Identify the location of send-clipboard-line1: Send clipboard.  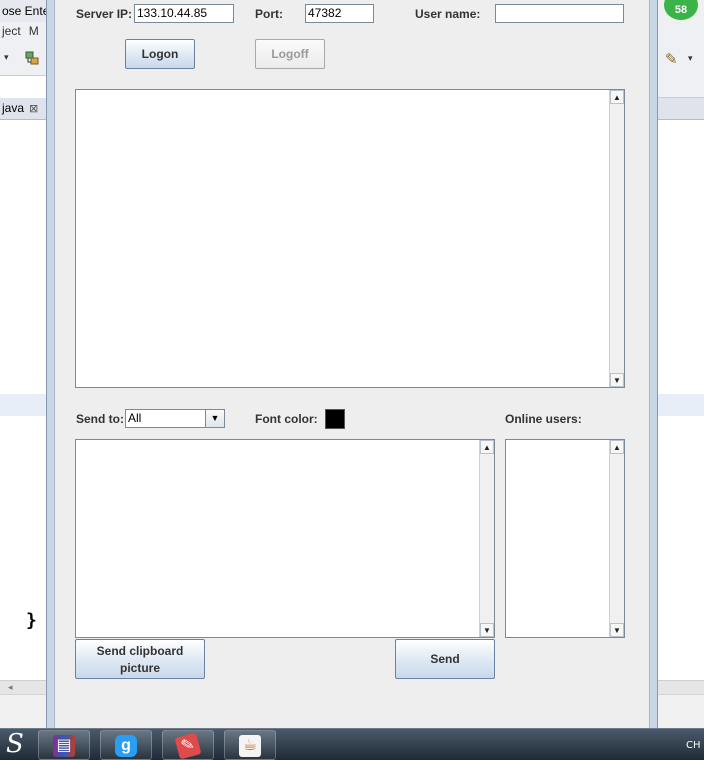
(140, 651).